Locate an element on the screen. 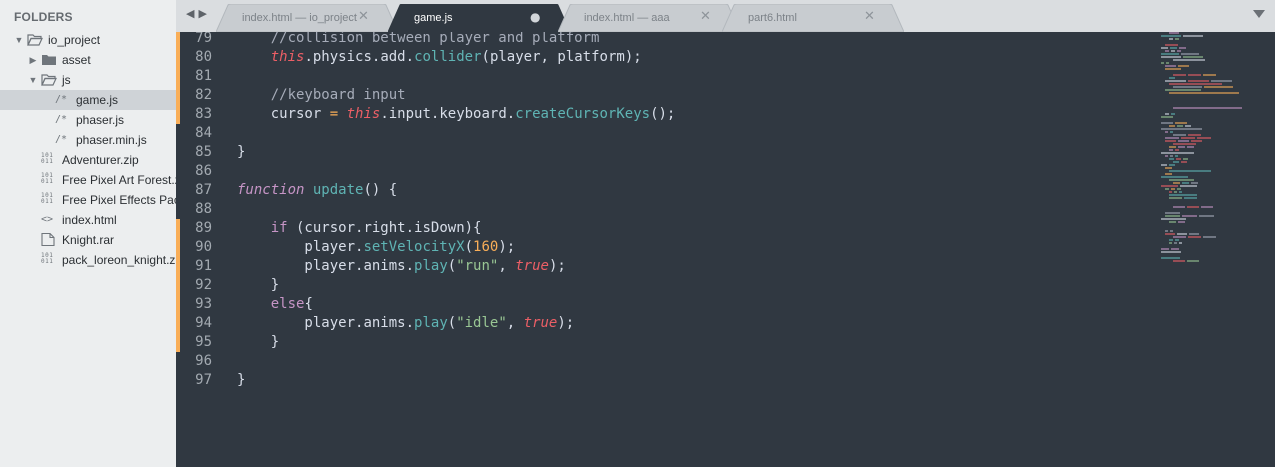  code-line: 96 is located at coordinates (666, 361).